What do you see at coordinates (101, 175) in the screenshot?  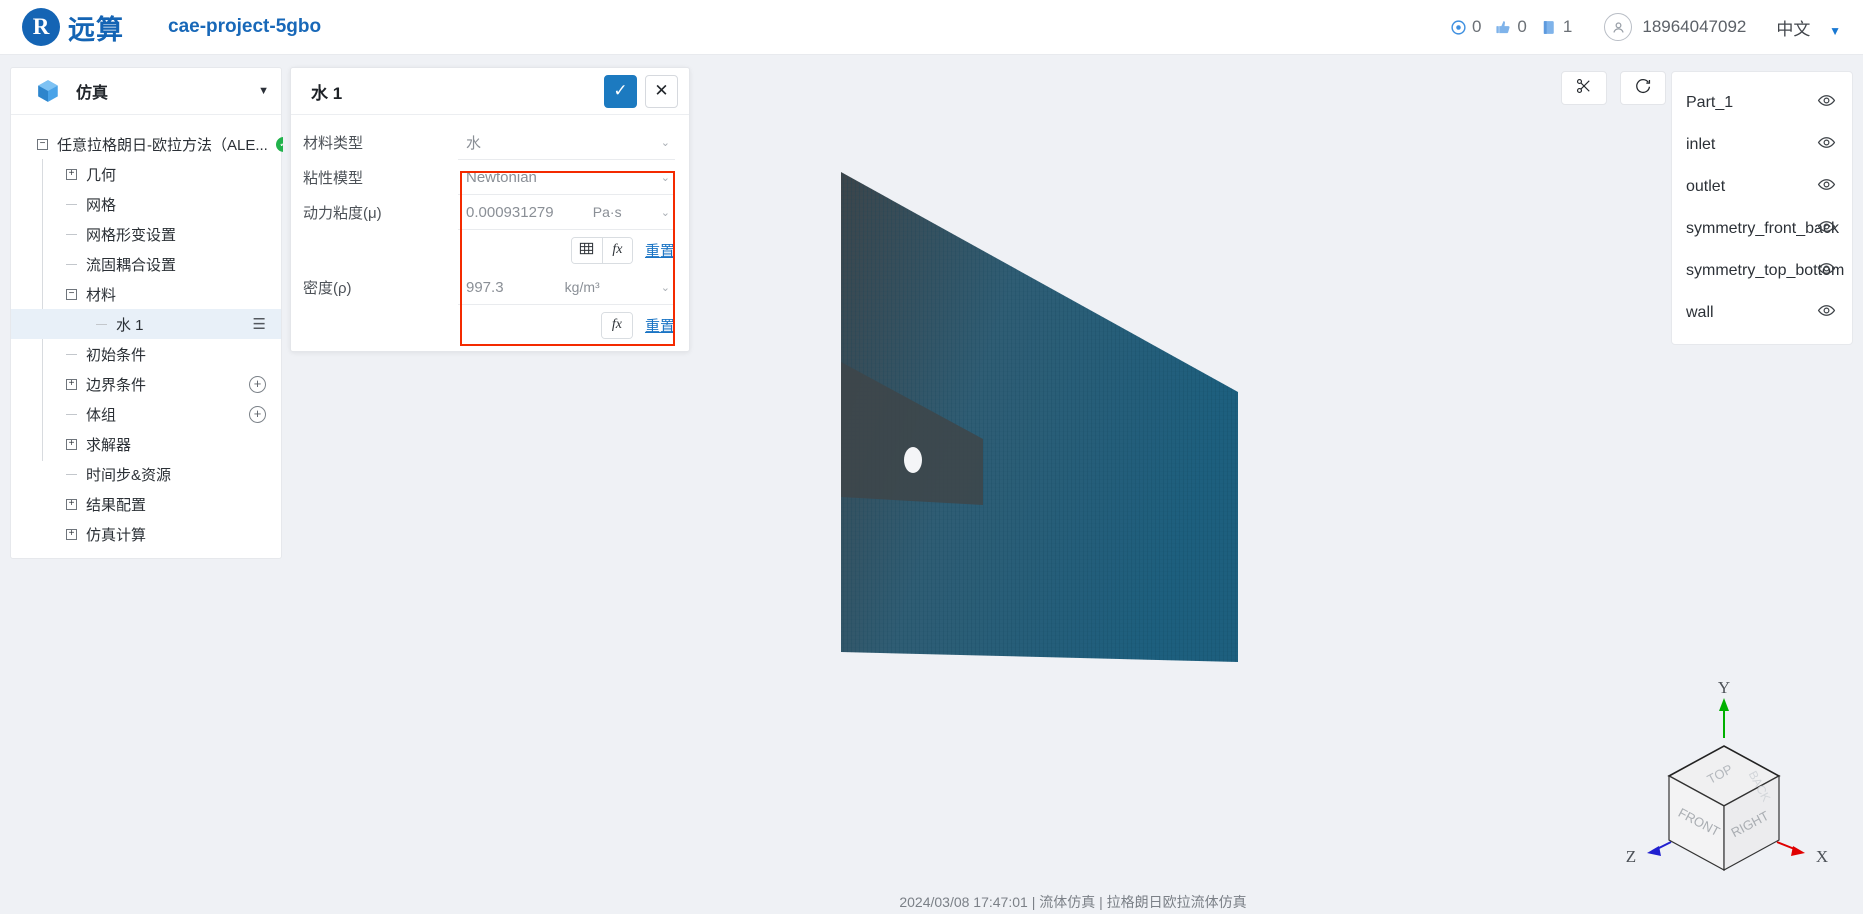 I see `tree-item-label: 几何` at bounding box center [101, 175].